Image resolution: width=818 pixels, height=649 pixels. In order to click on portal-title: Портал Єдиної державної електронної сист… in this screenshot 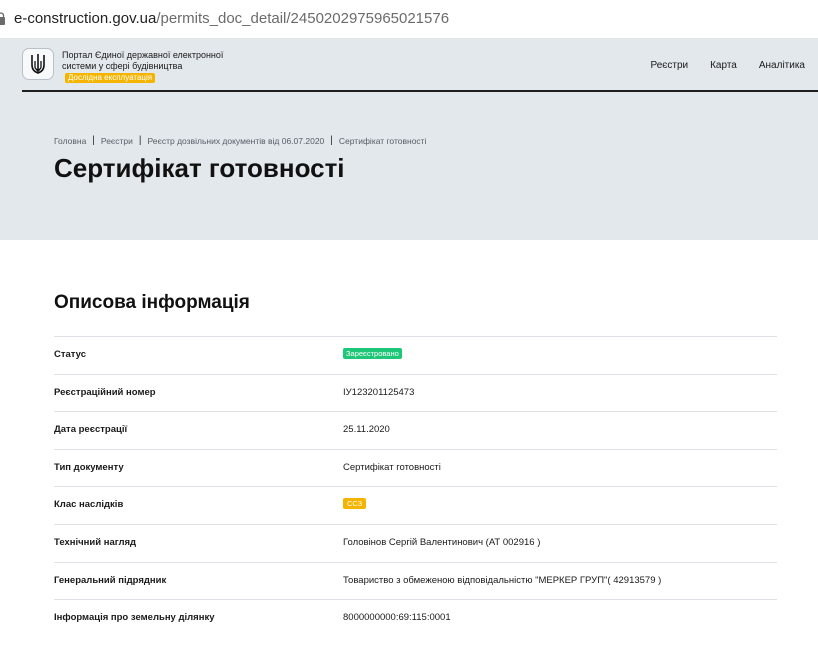, I will do `click(152, 66)`.